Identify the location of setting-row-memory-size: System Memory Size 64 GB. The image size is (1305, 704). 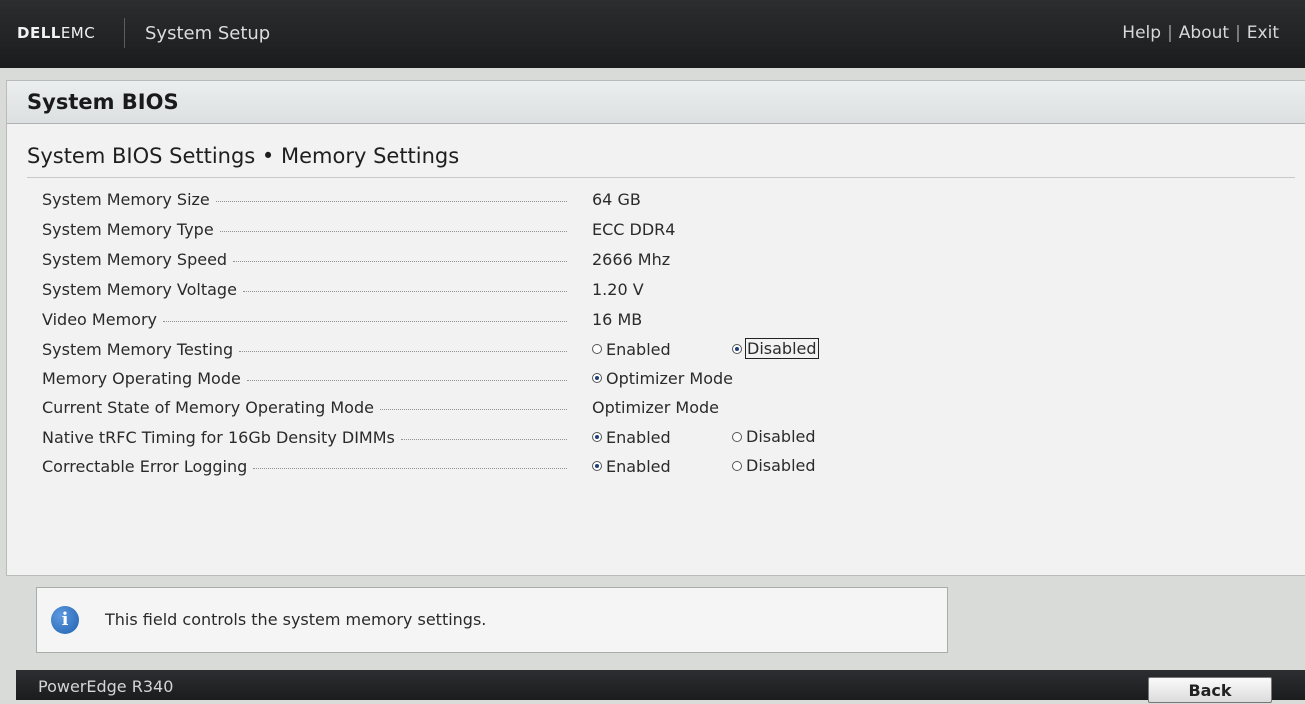
(542, 199).